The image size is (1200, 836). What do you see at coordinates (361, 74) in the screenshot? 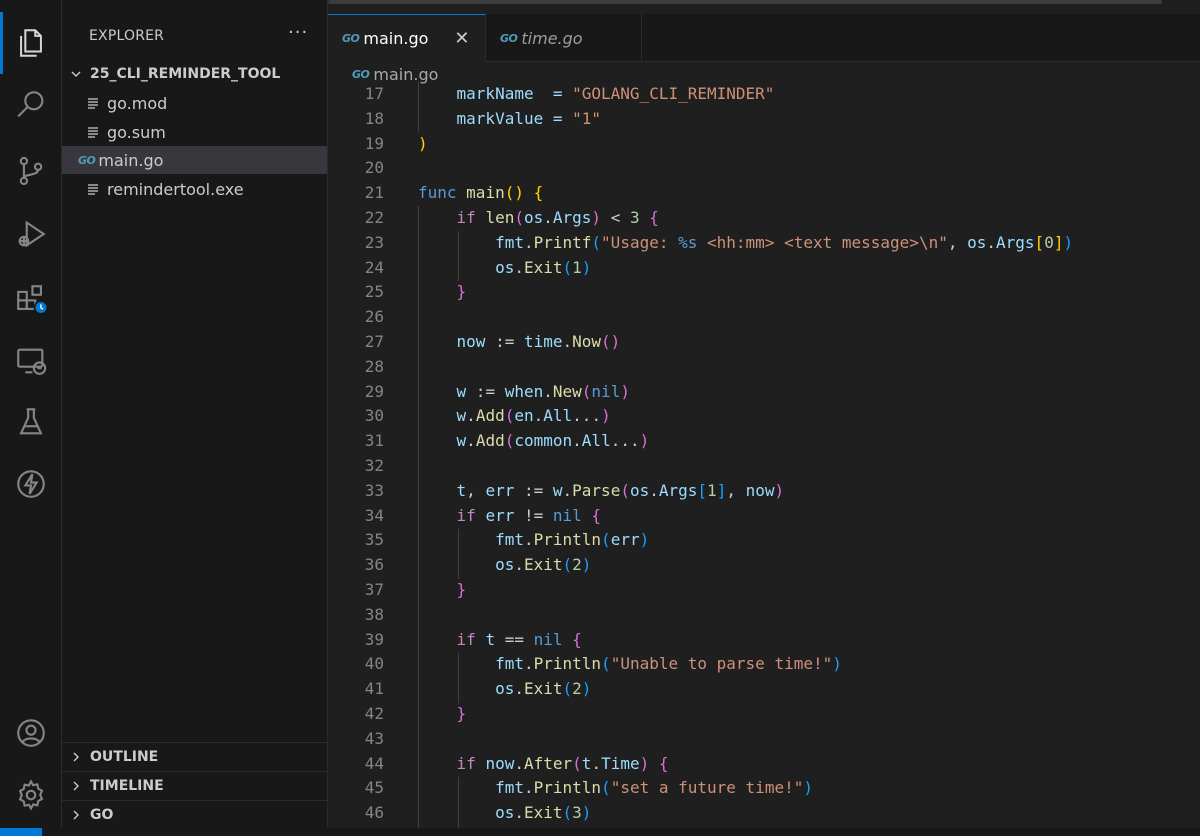
I see `go-file-icon: GO` at bounding box center [361, 74].